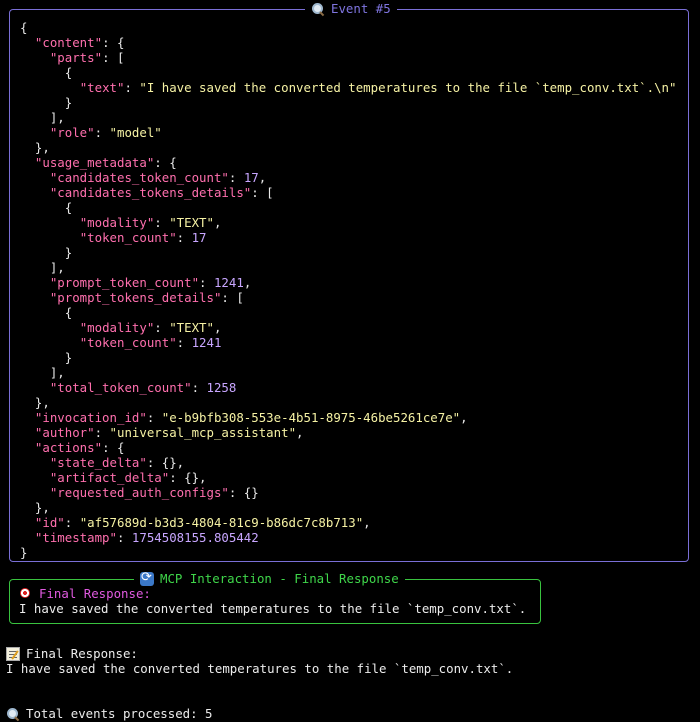 This screenshot has width=700, height=722. Describe the element at coordinates (147, 578) in the screenshot. I see `sync-icon` at that location.